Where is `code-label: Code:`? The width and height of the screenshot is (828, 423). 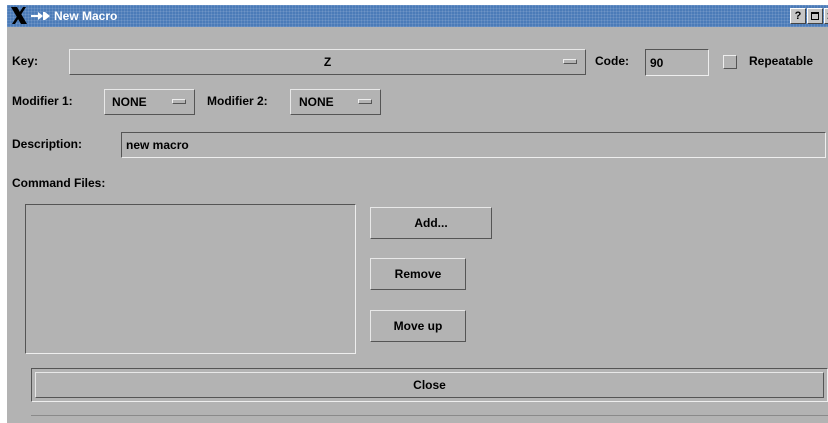 code-label: Code: is located at coordinates (612, 61).